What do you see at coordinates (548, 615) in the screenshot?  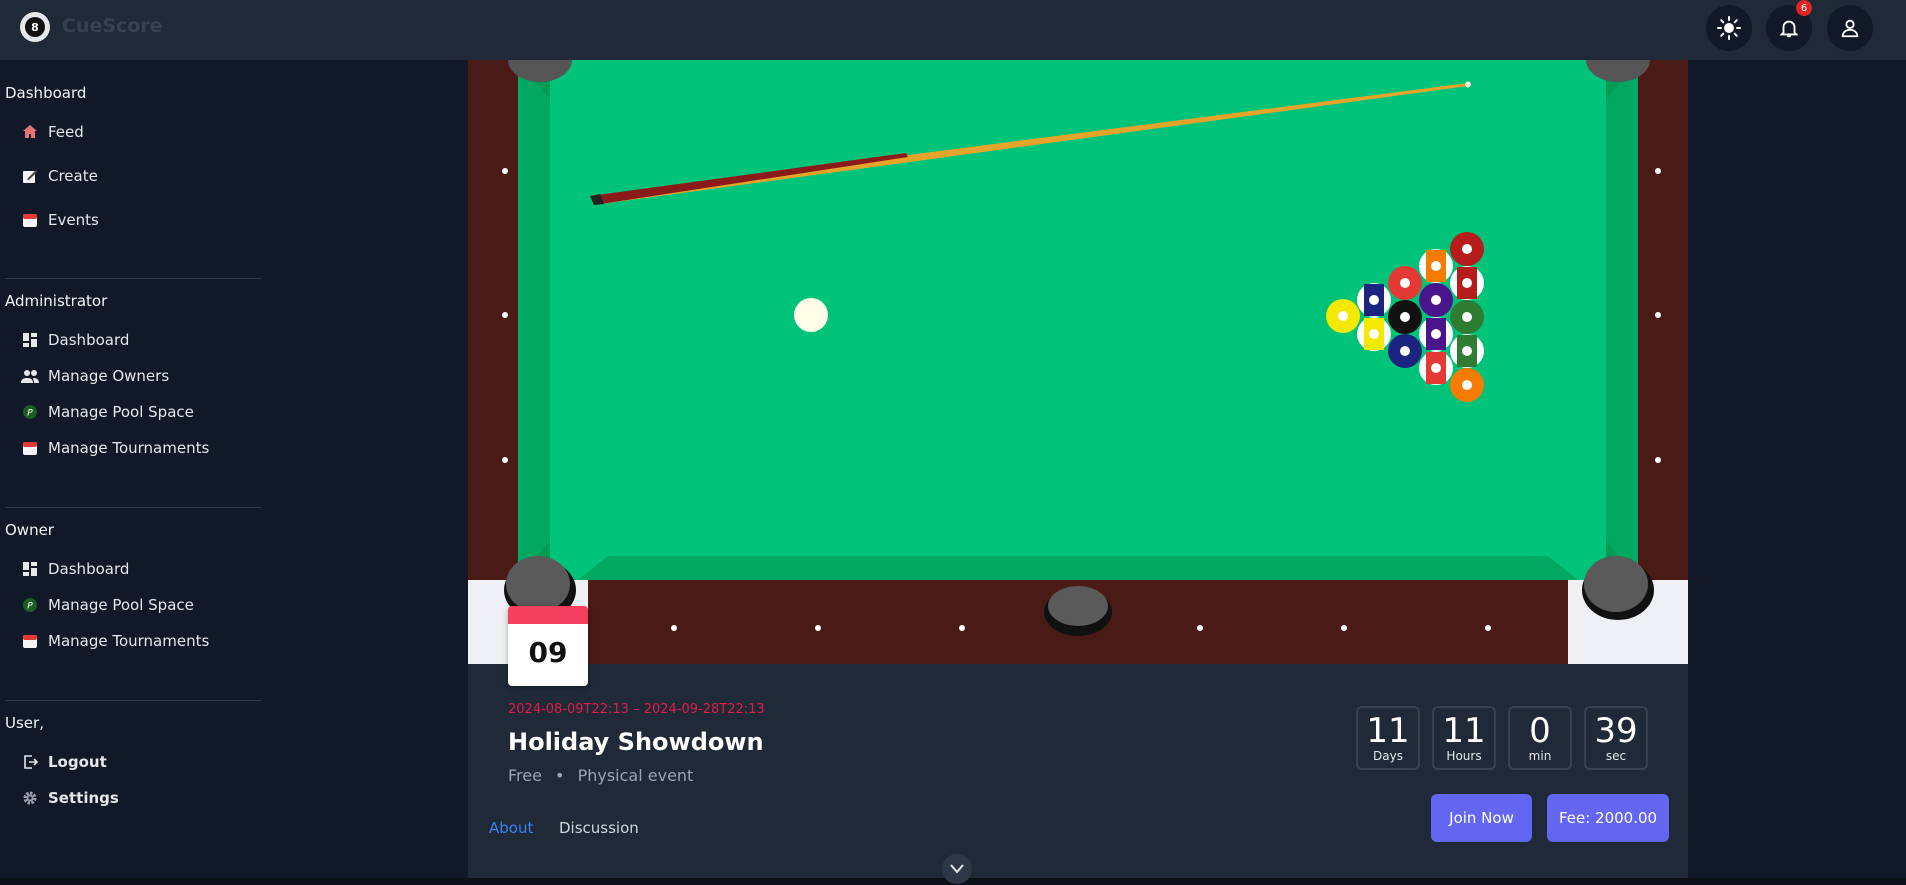 I see `date-card-header` at bounding box center [548, 615].